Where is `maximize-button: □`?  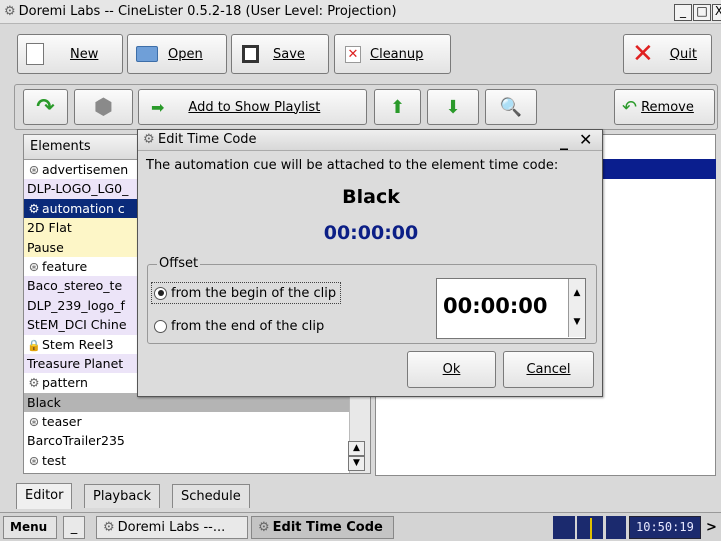 maximize-button: □ is located at coordinates (702, 12).